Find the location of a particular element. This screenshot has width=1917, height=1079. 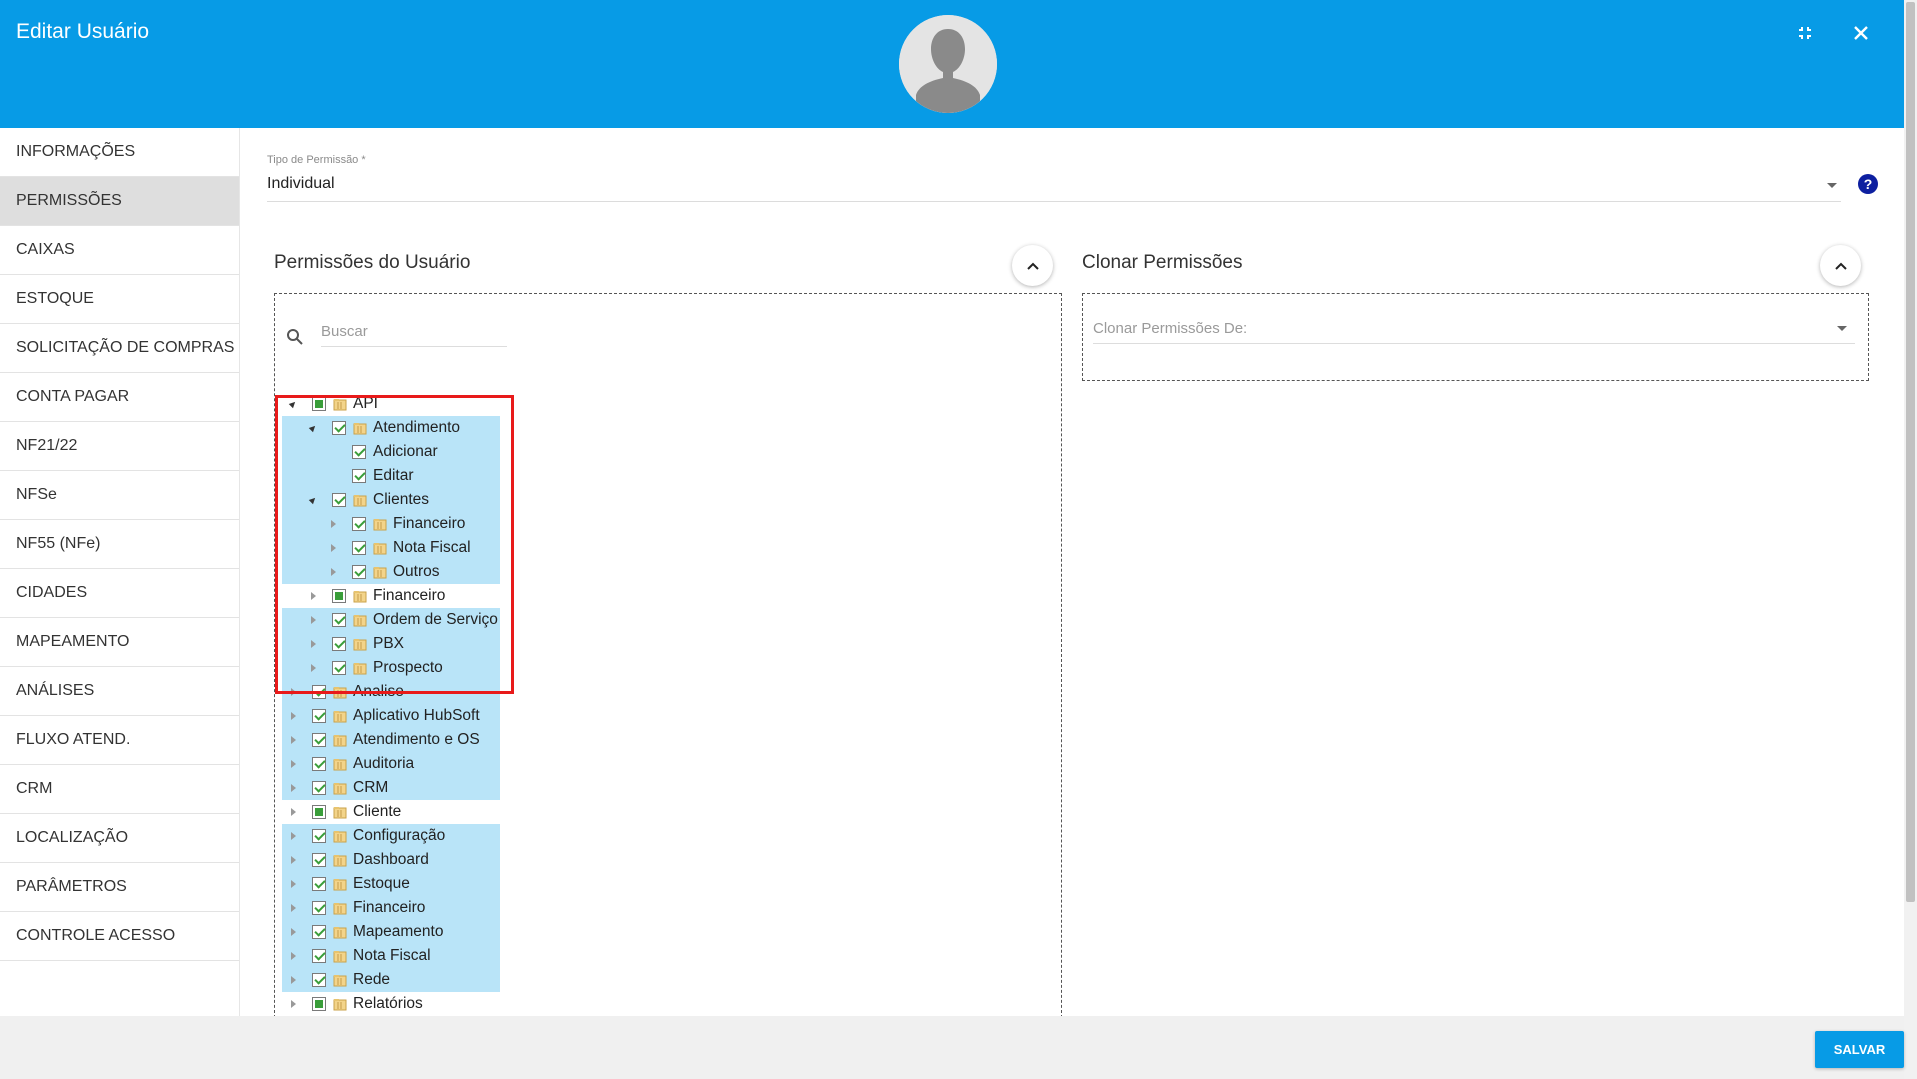

sidebar-item: CONTROLE ACESSO is located at coordinates (119, 936).